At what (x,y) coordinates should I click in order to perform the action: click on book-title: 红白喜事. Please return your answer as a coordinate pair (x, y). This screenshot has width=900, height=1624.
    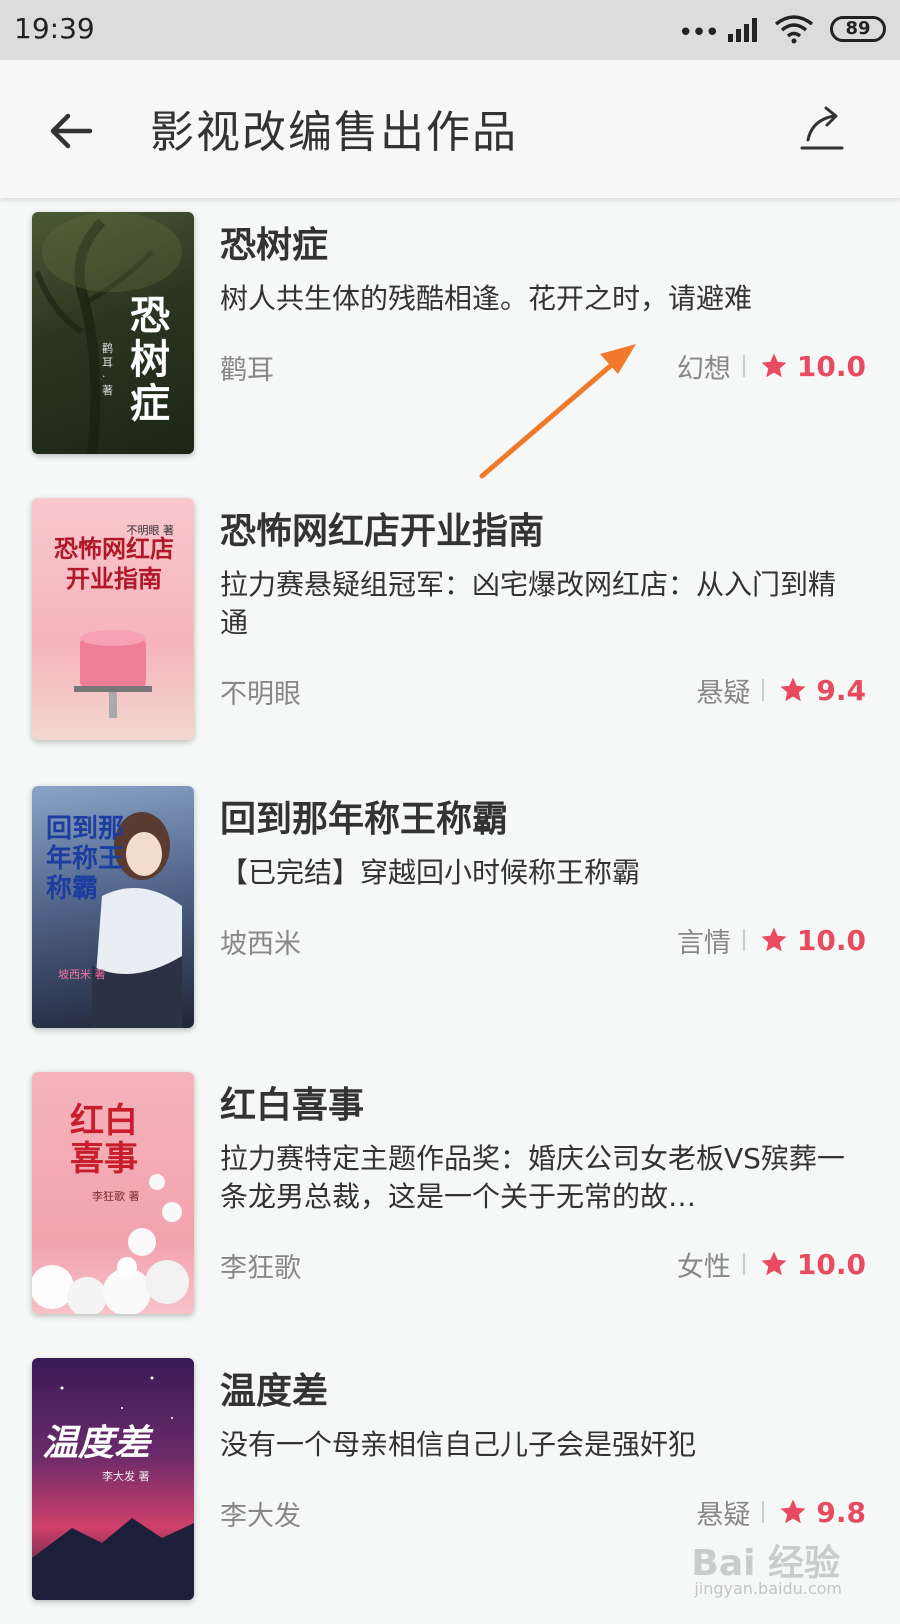
    Looking at the image, I should click on (292, 1105).